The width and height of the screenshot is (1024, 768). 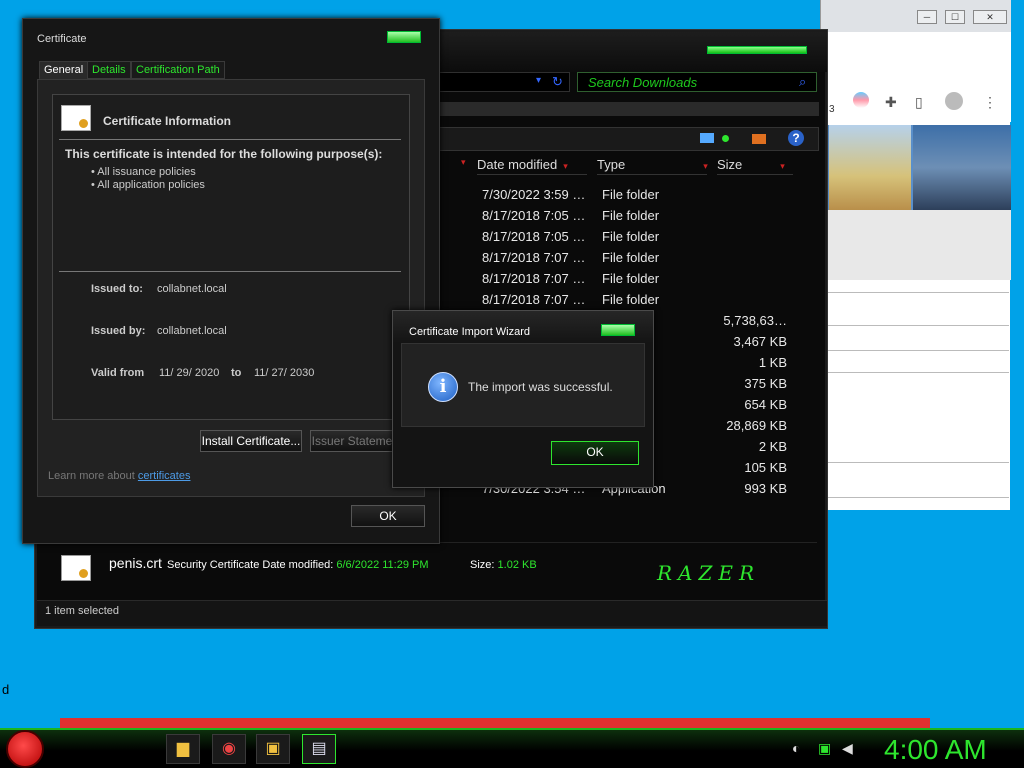 I want to click on puzzle-icon: ✚, so click(x=891, y=102).